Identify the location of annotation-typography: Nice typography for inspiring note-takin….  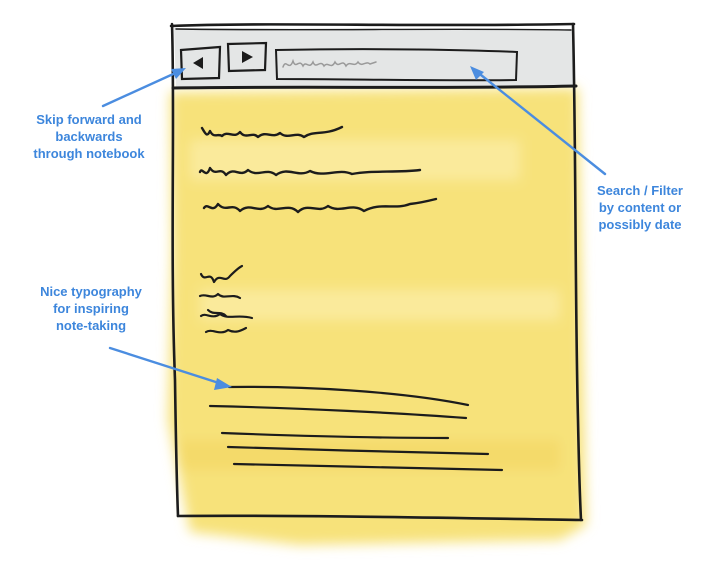
(91, 308).